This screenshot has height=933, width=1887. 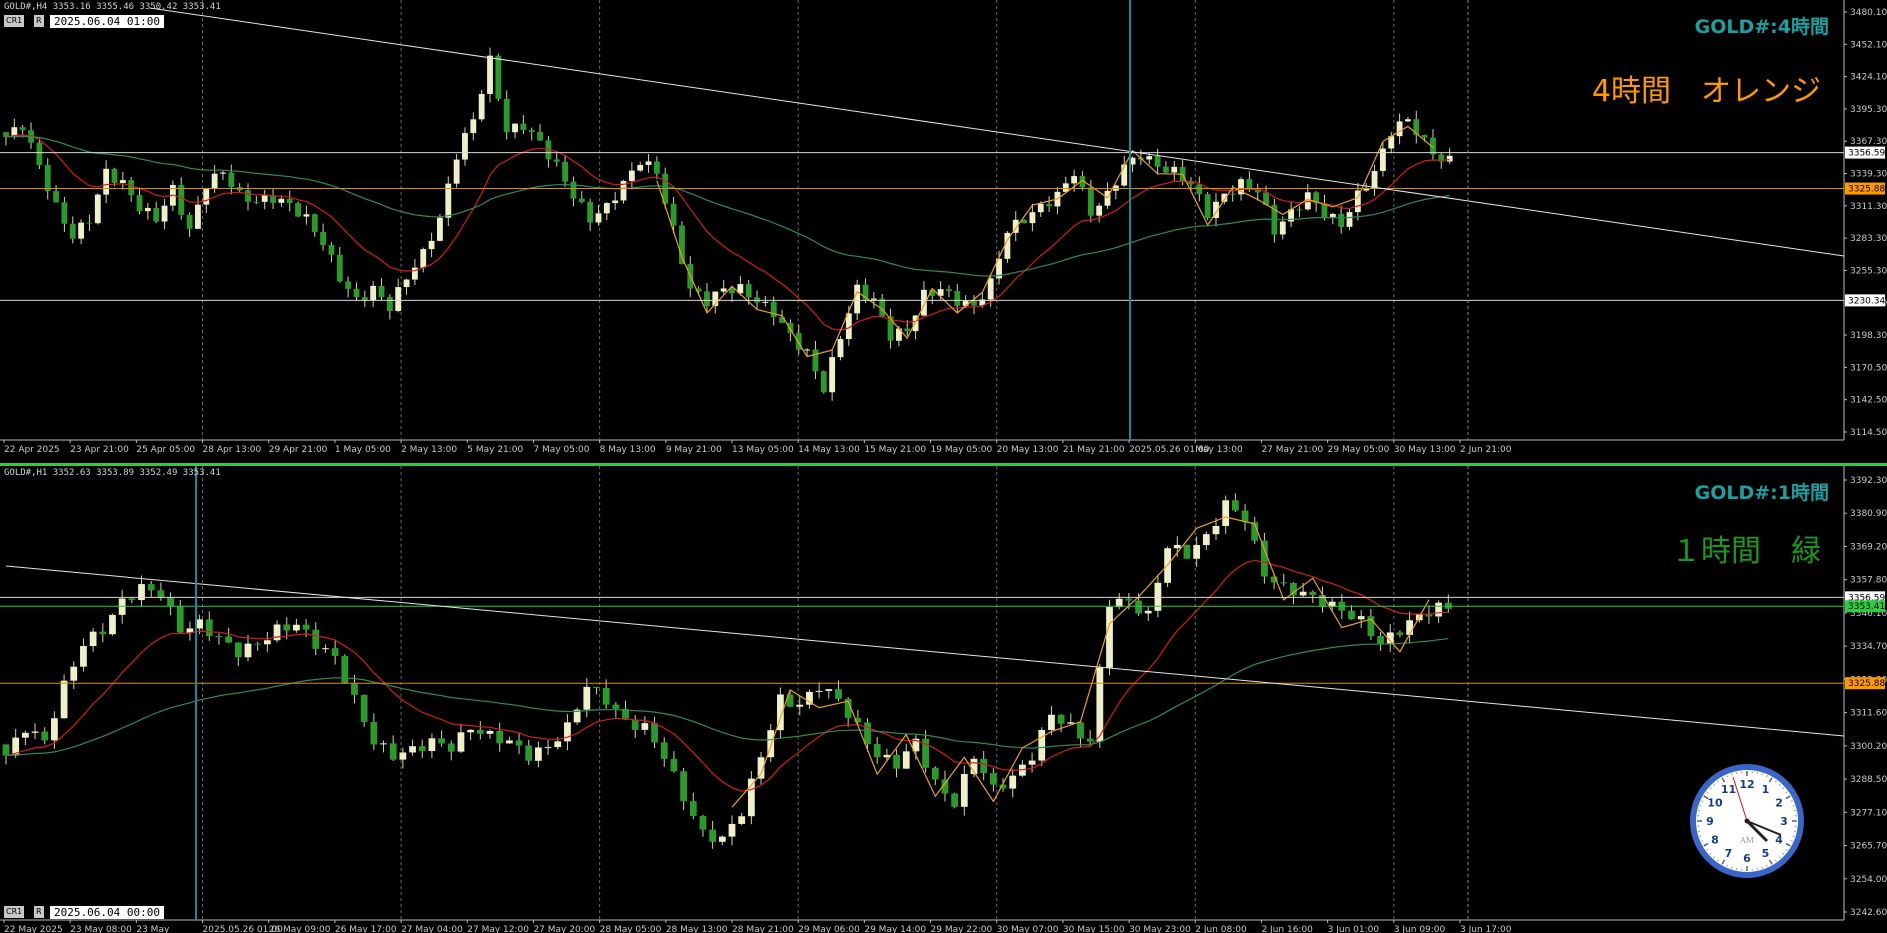 What do you see at coordinates (1747, 858) in the screenshot?
I see `clock-number: 6` at bounding box center [1747, 858].